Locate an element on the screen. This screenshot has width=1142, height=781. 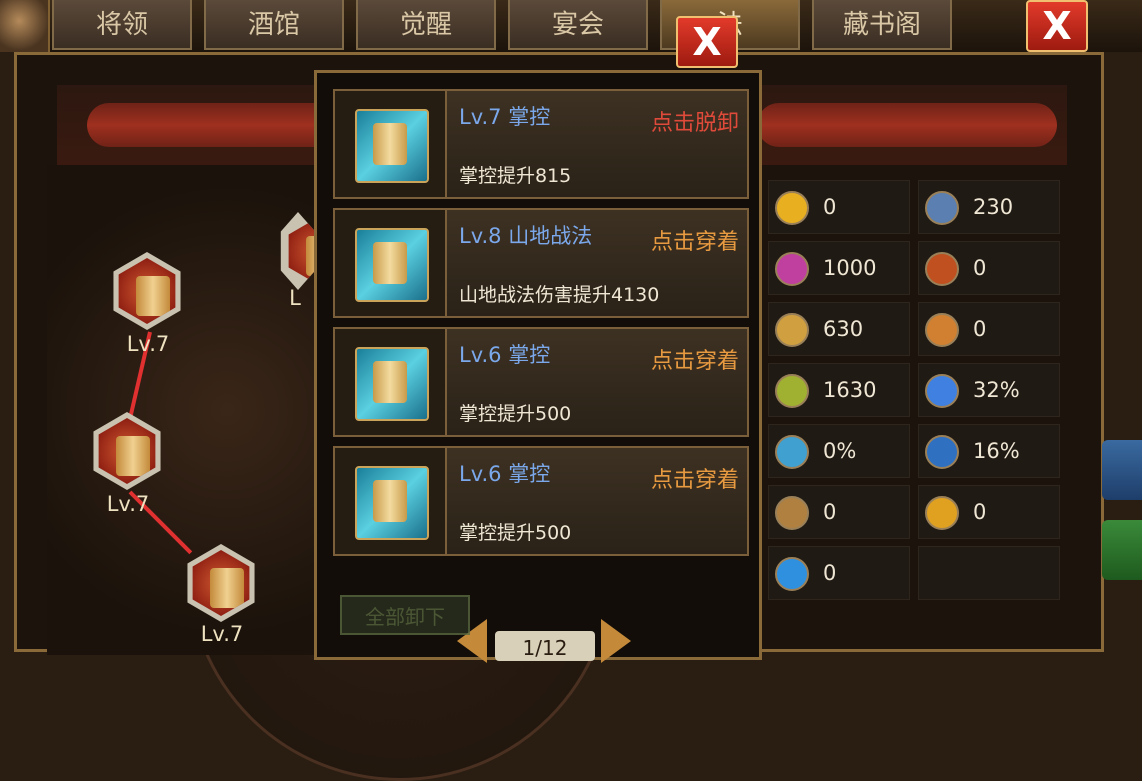
wind-icon is located at coordinates (942, 391).